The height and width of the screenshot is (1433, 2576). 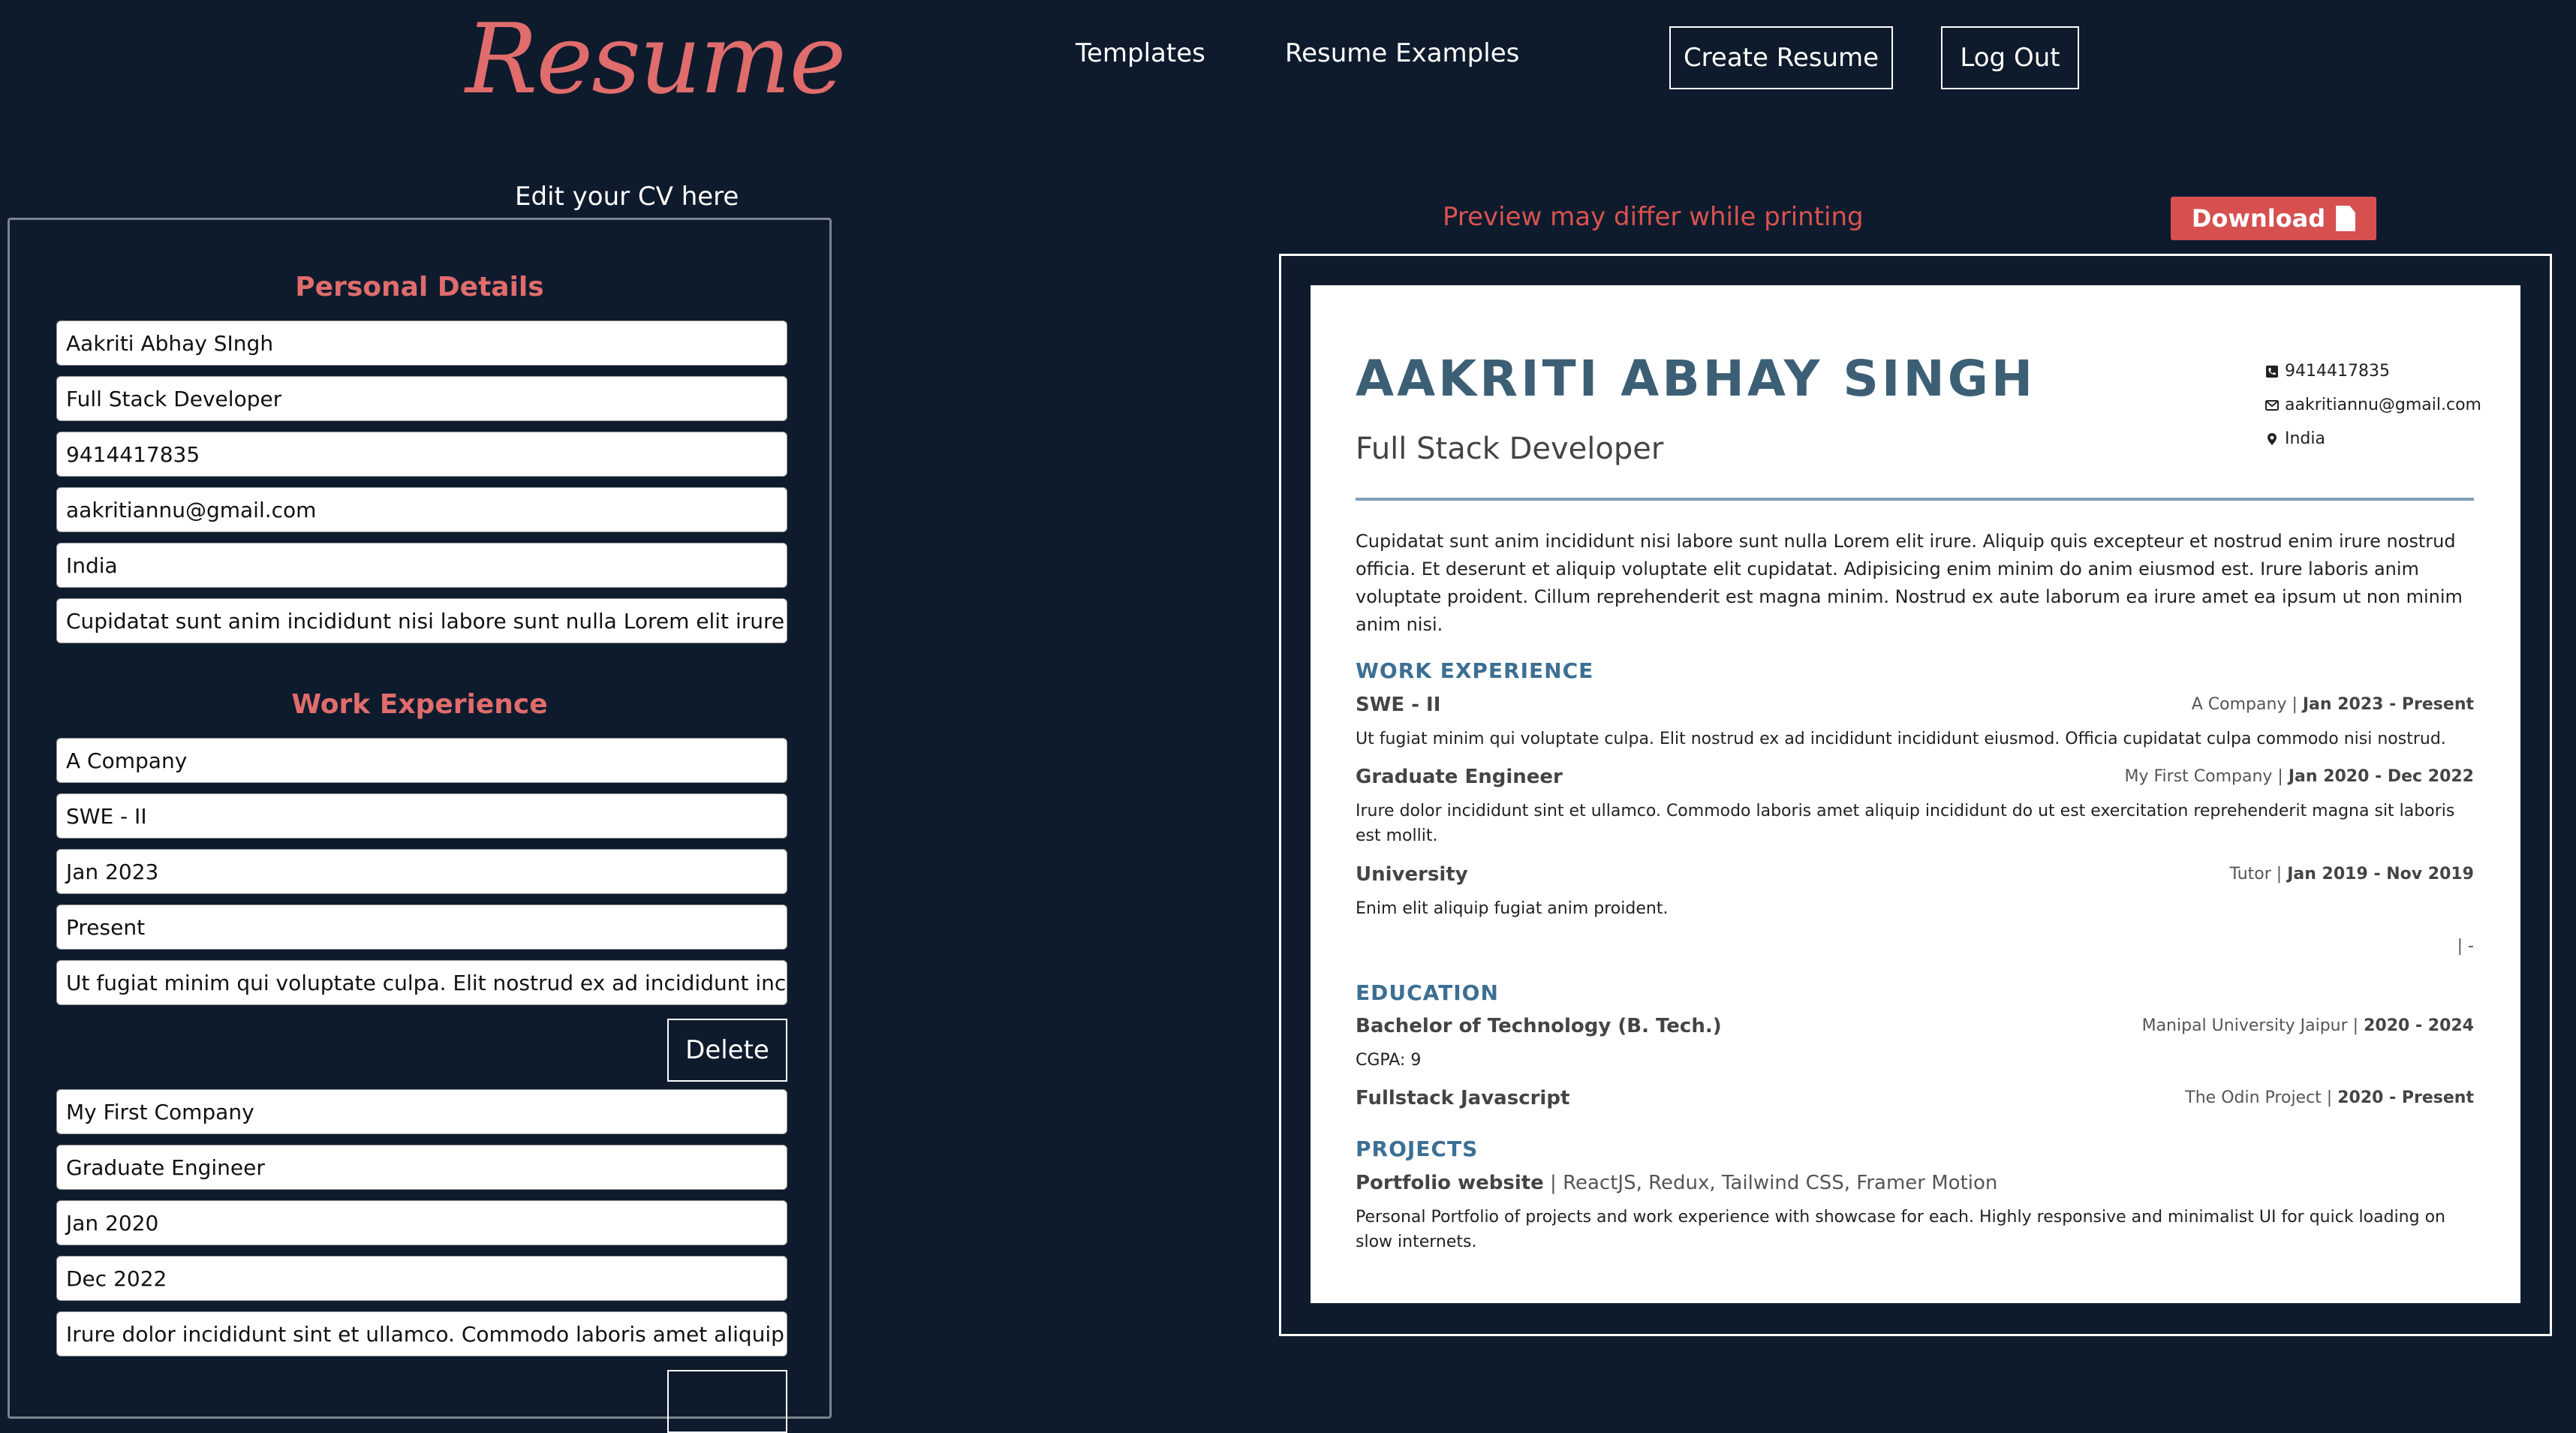 I want to click on degree-description: CGPA: 9, so click(x=1389, y=1060).